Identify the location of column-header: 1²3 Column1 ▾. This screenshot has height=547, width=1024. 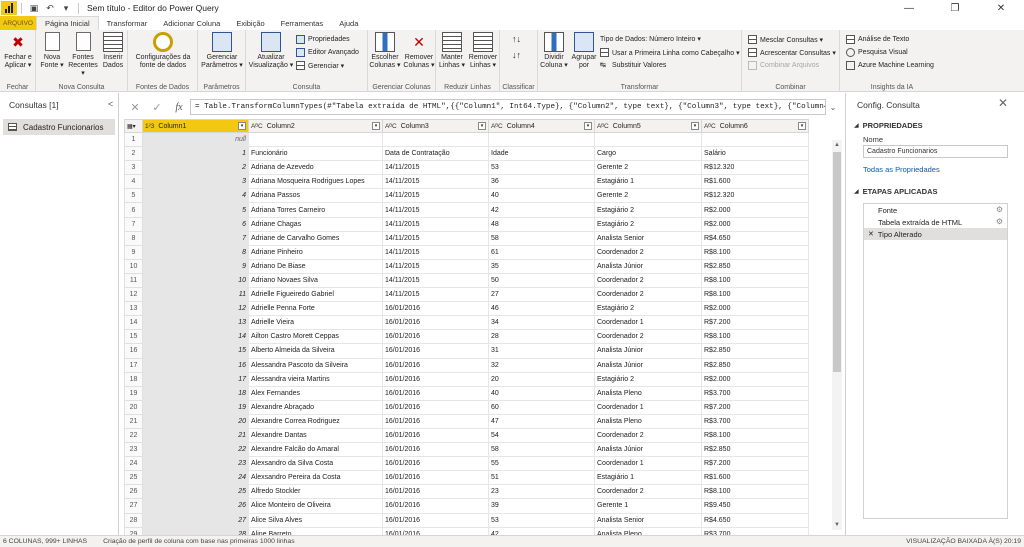
(195, 126).